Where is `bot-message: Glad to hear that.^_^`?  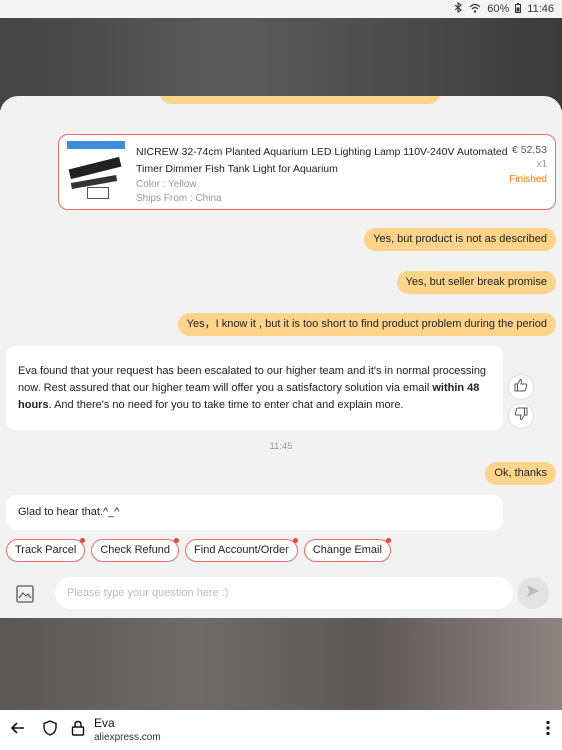 bot-message: Glad to hear that.^_^ is located at coordinates (254, 512).